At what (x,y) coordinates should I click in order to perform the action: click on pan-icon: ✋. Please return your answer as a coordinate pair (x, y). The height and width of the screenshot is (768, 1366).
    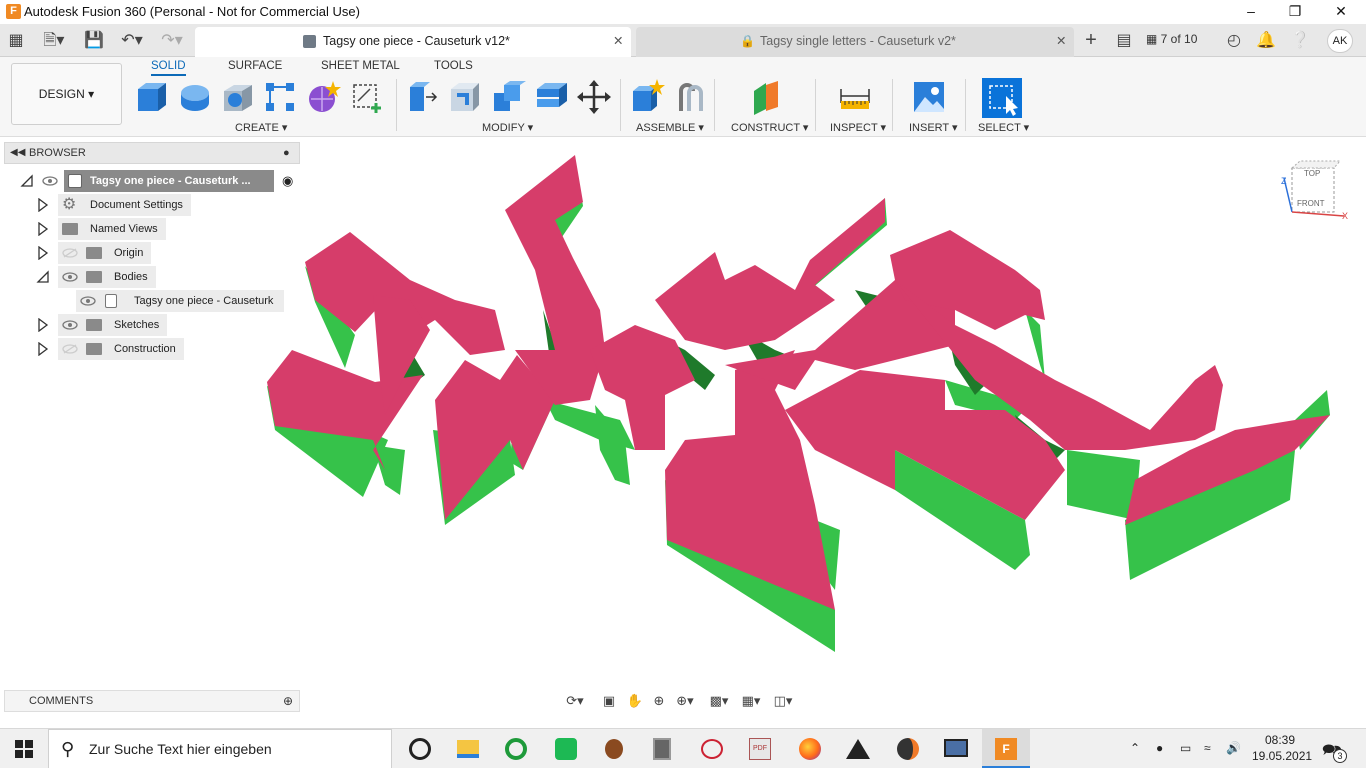
    Looking at the image, I should click on (635, 701).